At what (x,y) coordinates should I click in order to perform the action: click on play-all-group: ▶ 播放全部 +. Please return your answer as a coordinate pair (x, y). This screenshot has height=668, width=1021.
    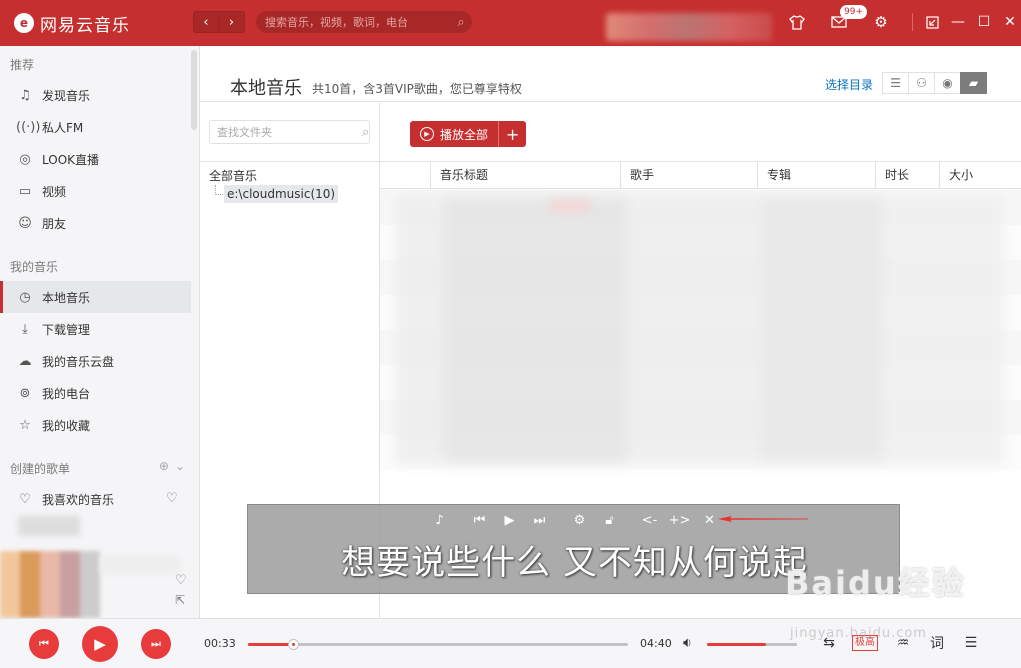
    Looking at the image, I should click on (468, 134).